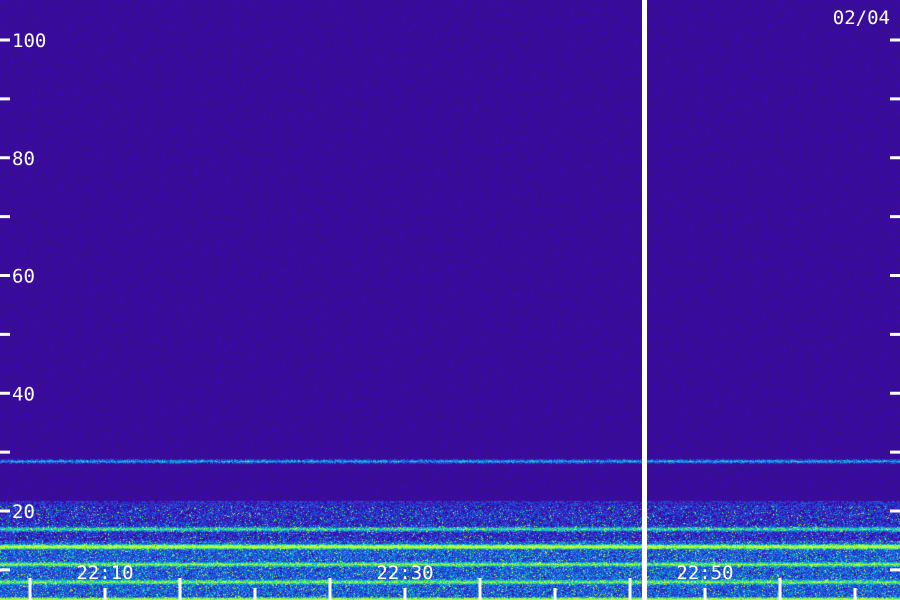 This screenshot has height=600, width=900. Describe the element at coordinates (104, 573) in the screenshot. I see `x-tick-label: 22:10` at that location.